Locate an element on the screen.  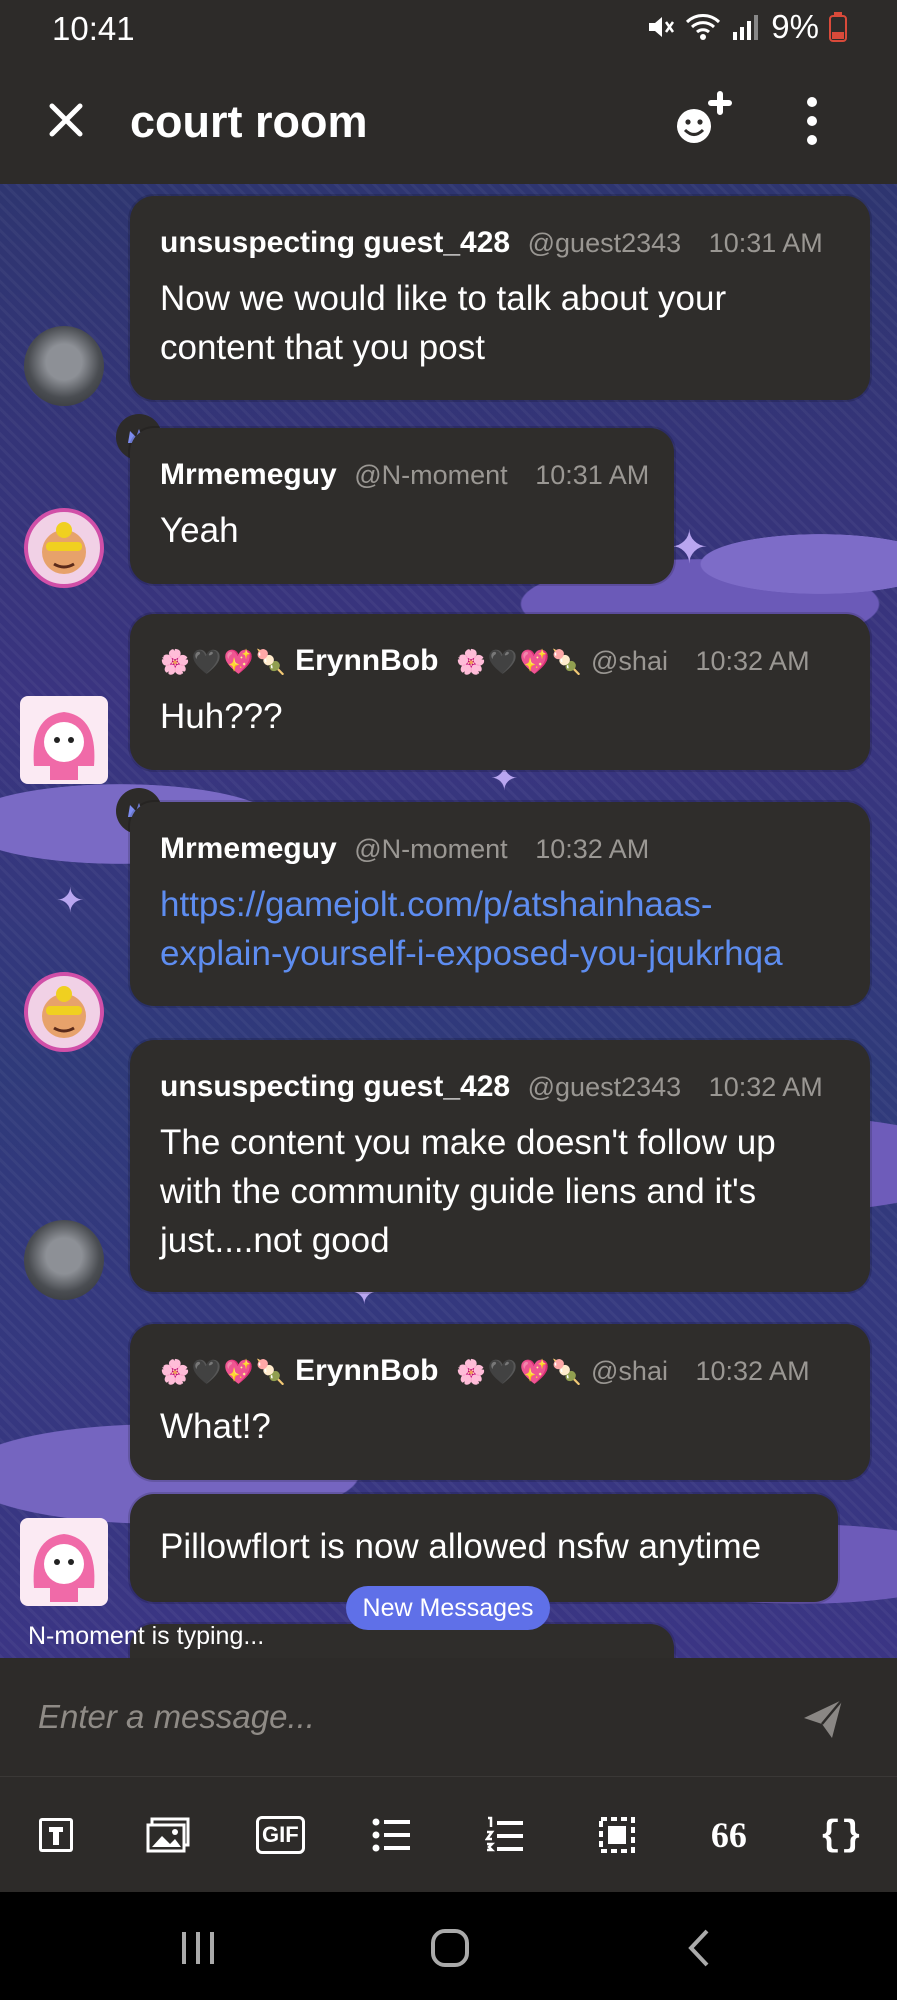
message-meta: Mrmemeguy @N-moment 10:32 AM is located at coordinates (404, 849).